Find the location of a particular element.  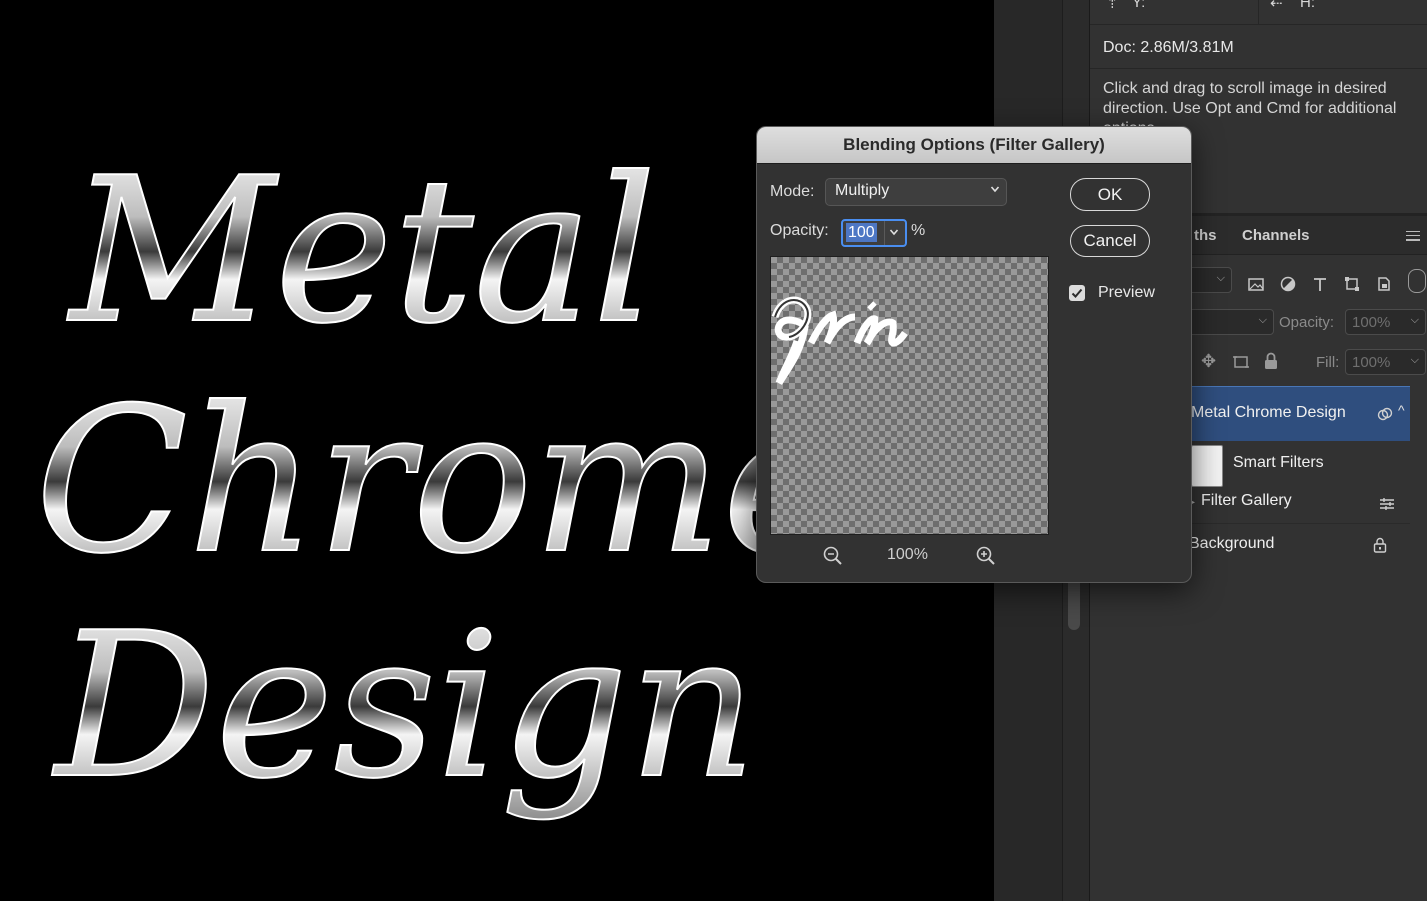

filter-toggle-switch is located at coordinates (1417, 281).